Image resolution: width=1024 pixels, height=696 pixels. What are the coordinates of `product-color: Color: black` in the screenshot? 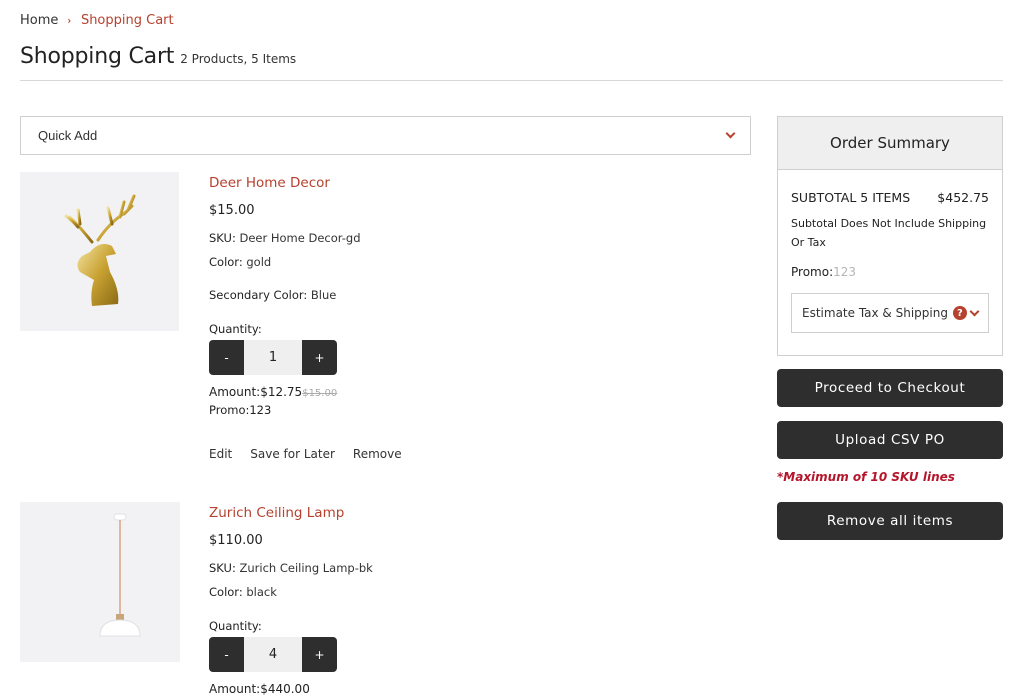 It's located at (469, 592).